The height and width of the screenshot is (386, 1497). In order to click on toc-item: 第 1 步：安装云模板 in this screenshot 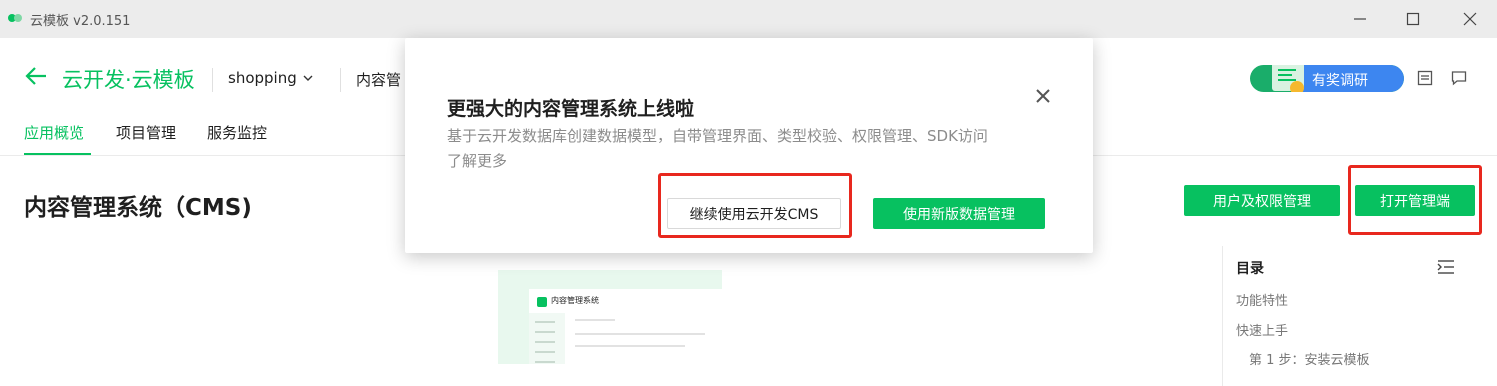, I will do `click(1309, 358)`.